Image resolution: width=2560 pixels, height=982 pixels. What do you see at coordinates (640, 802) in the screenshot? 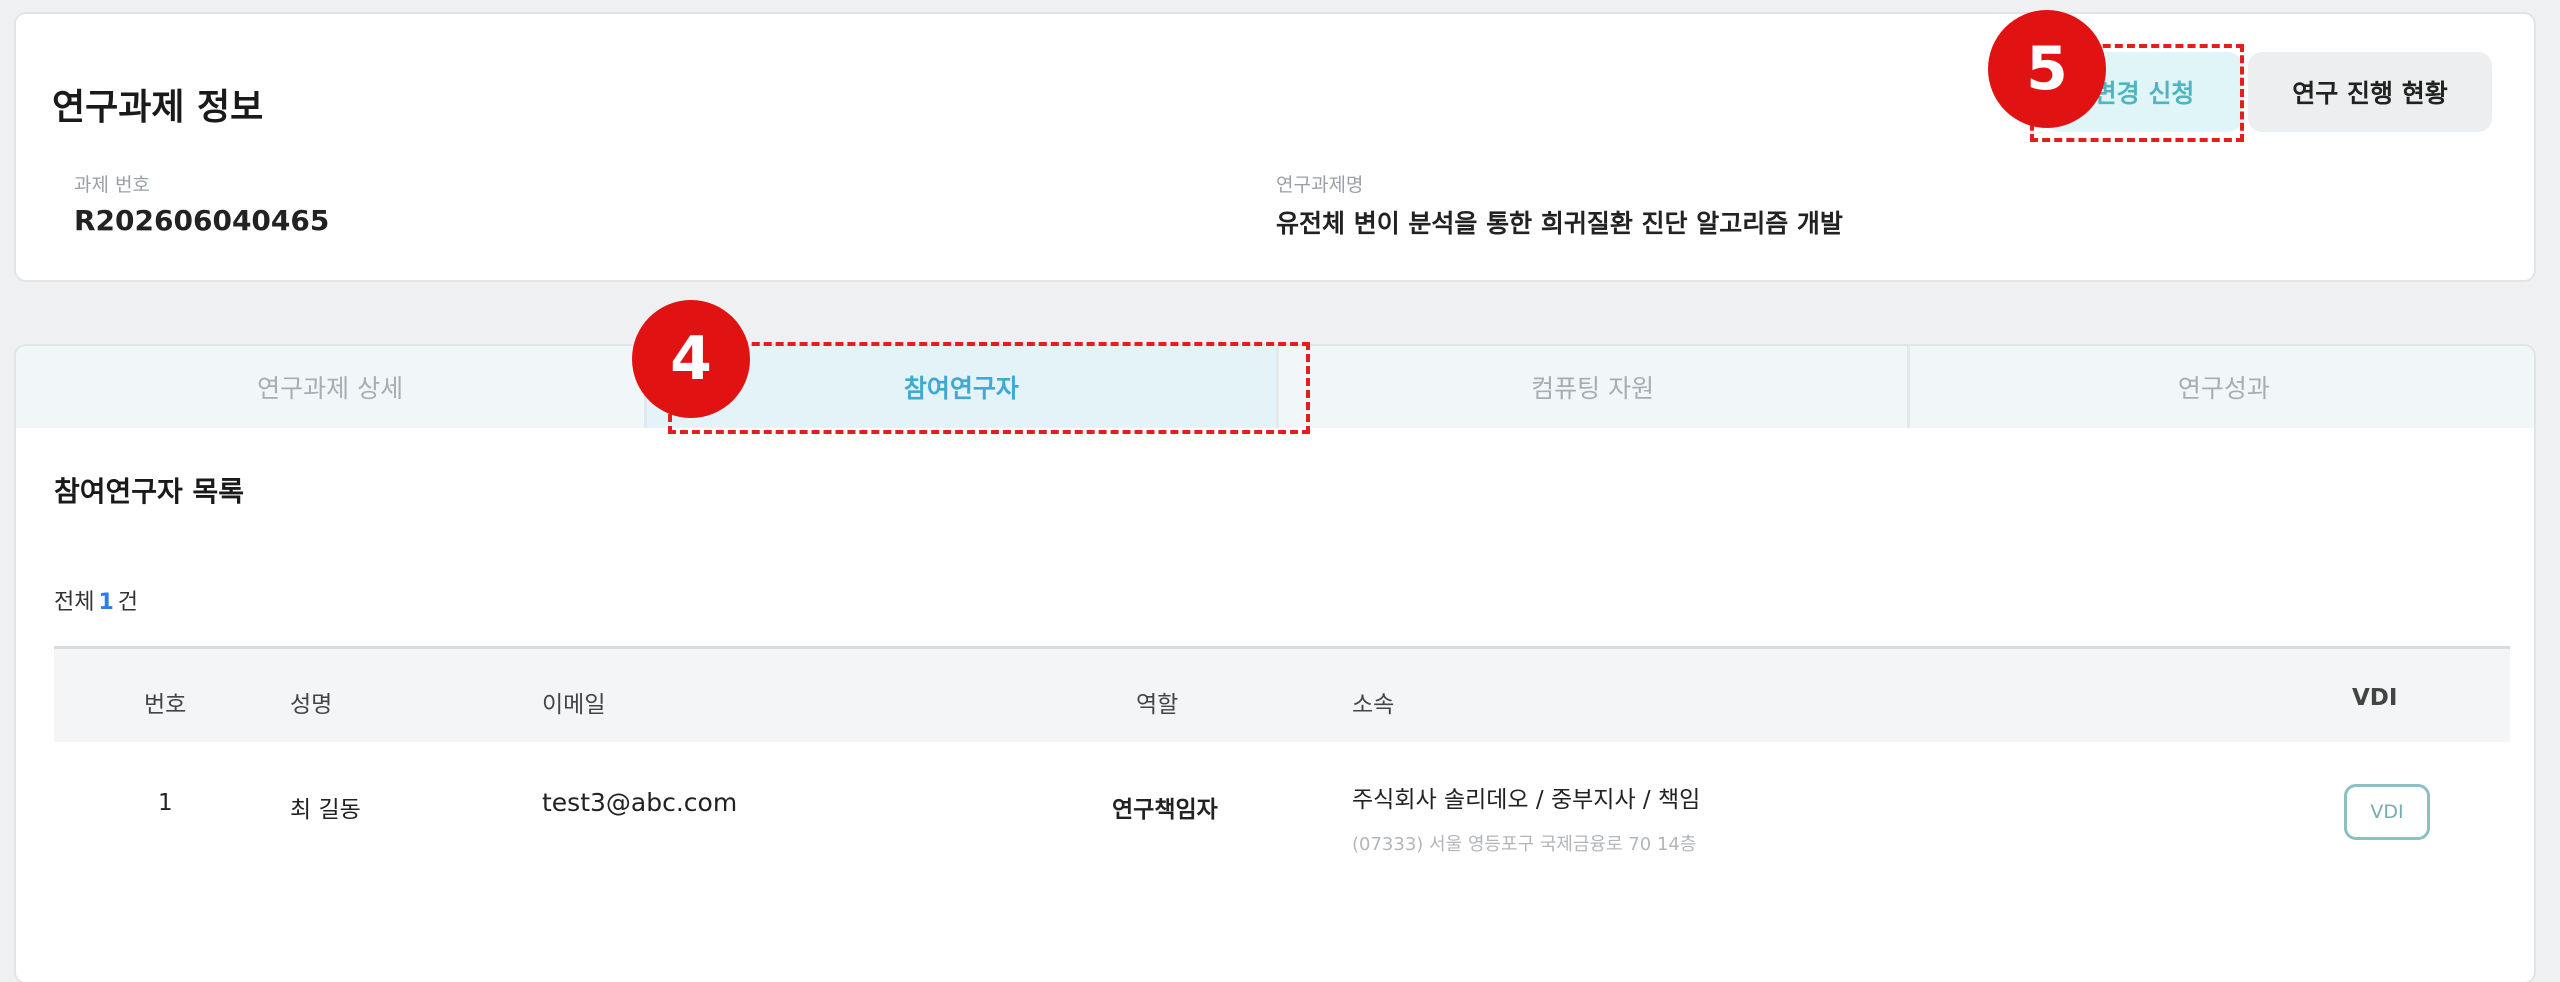
I see `row-email: test3@abc.com` at bounding box center [640, 802].